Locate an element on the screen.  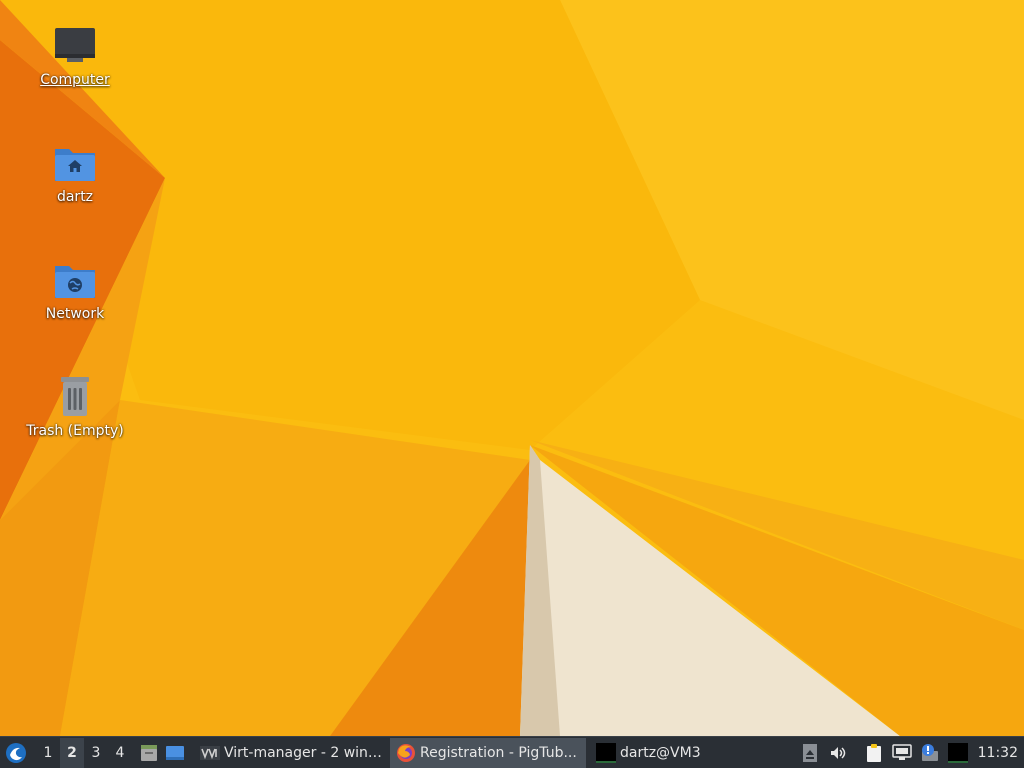
clock: 11:32 is located at coordinates (998, 753).